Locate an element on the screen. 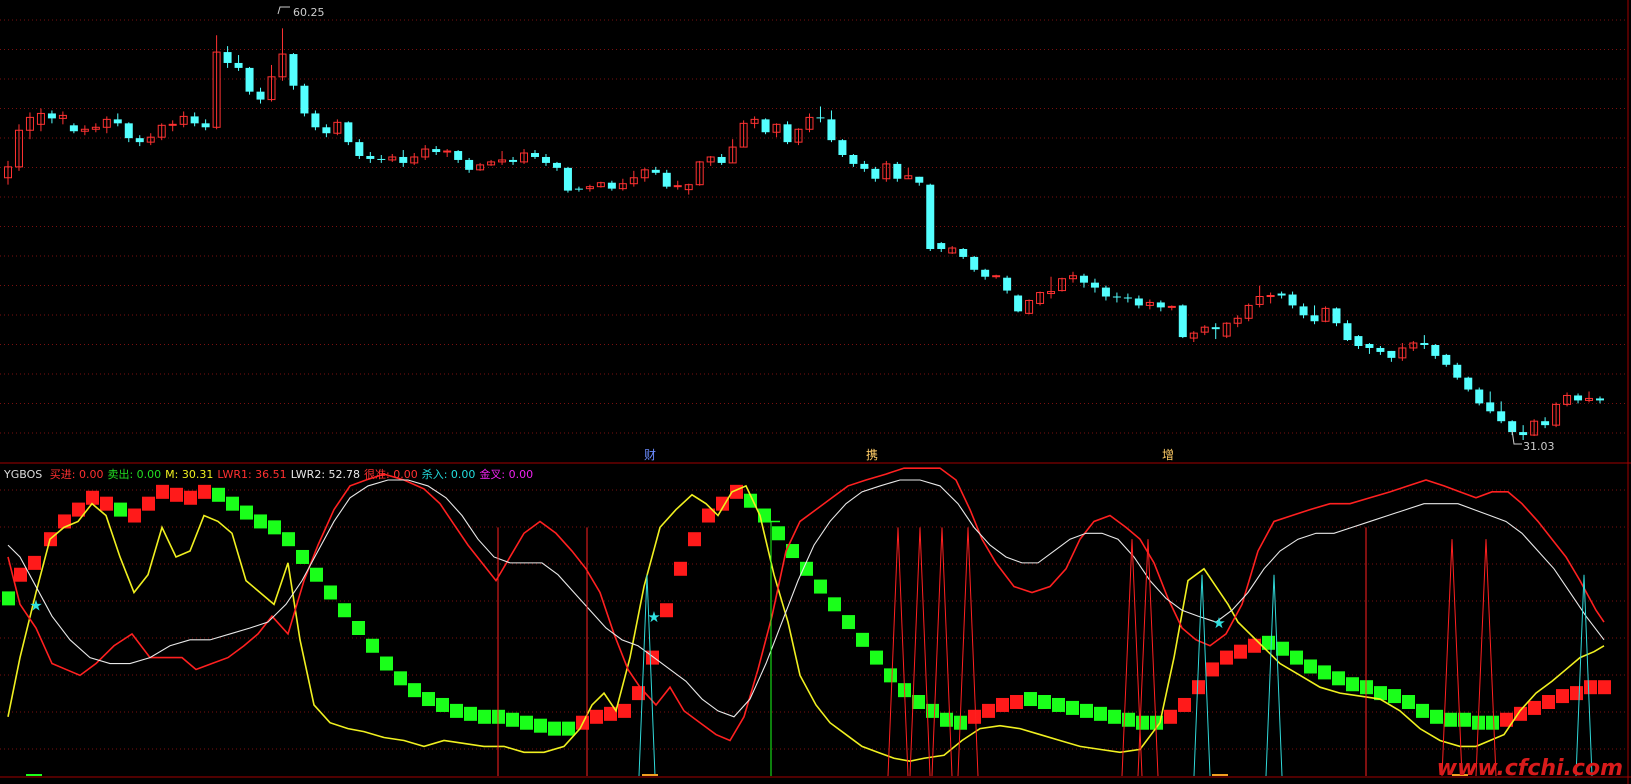  event-marker-0: 财 is located at coordinates (650, 454).